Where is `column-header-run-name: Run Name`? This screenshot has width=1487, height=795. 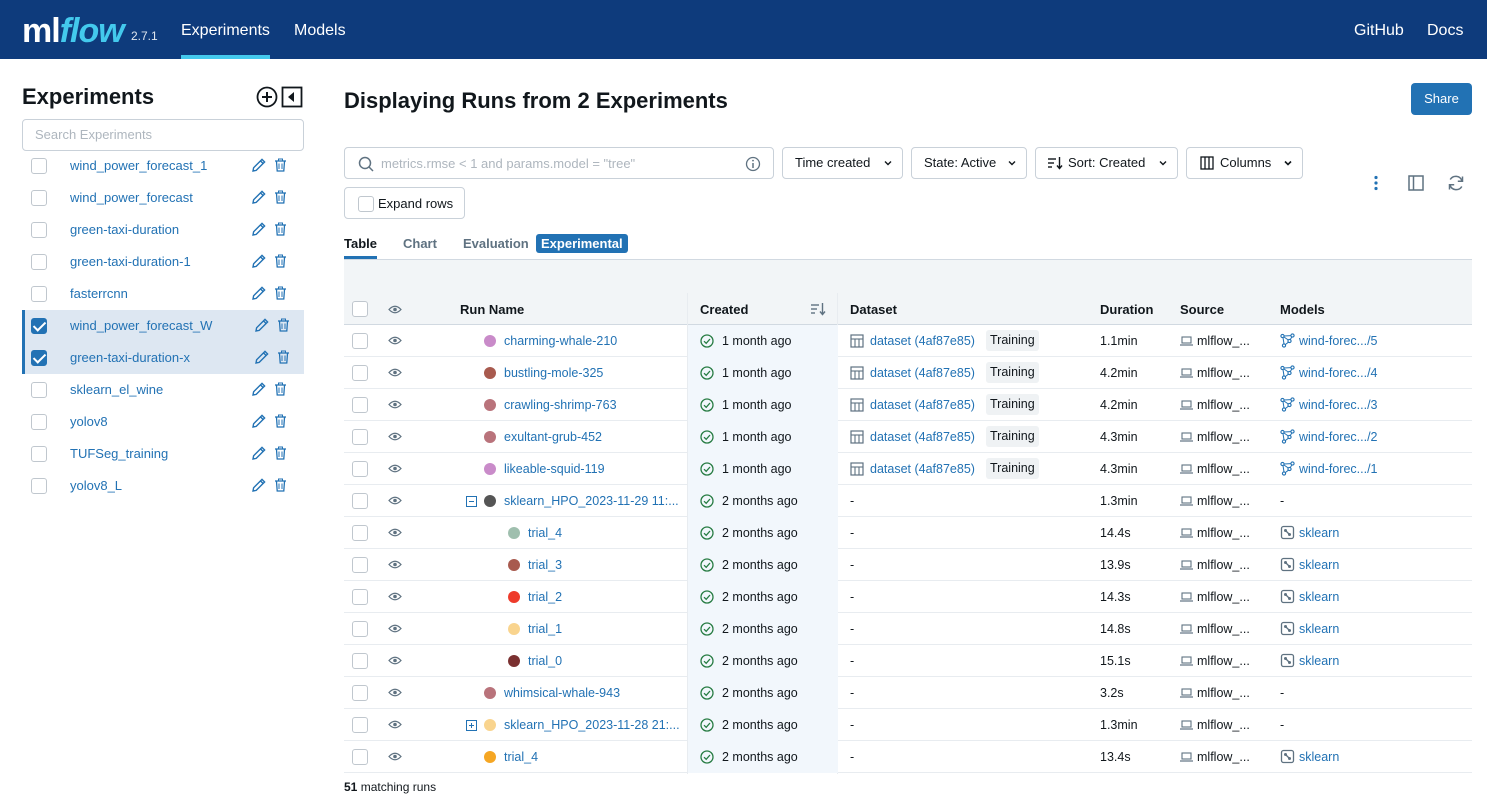
column-header-run-name: Run Name is located at coordinates (492, 309).